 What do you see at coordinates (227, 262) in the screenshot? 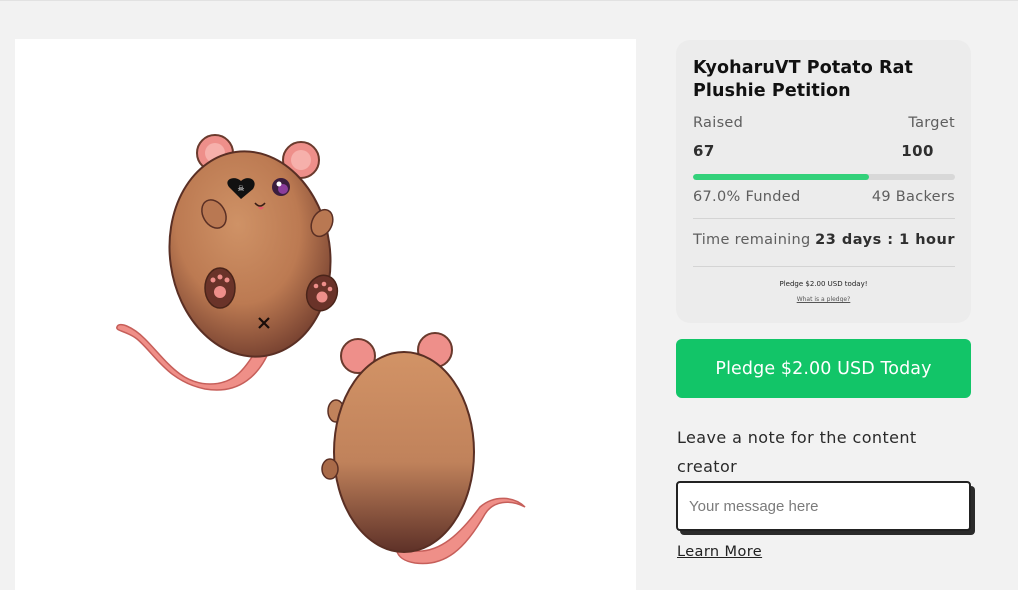
I see `rat-front-figure: ☠` at bounding box center [227, 262].